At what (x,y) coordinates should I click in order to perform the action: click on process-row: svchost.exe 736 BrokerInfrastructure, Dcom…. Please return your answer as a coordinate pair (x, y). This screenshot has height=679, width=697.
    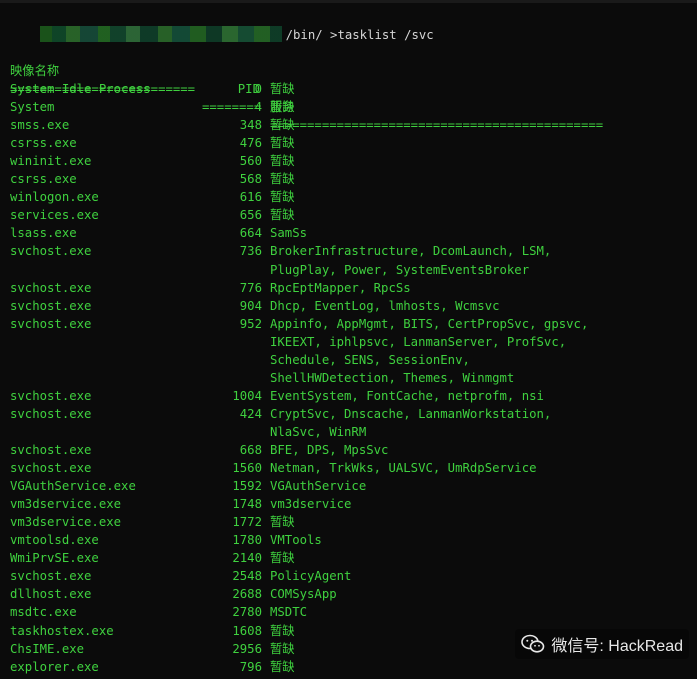
    Looking at the image, I should click on (348, 251).